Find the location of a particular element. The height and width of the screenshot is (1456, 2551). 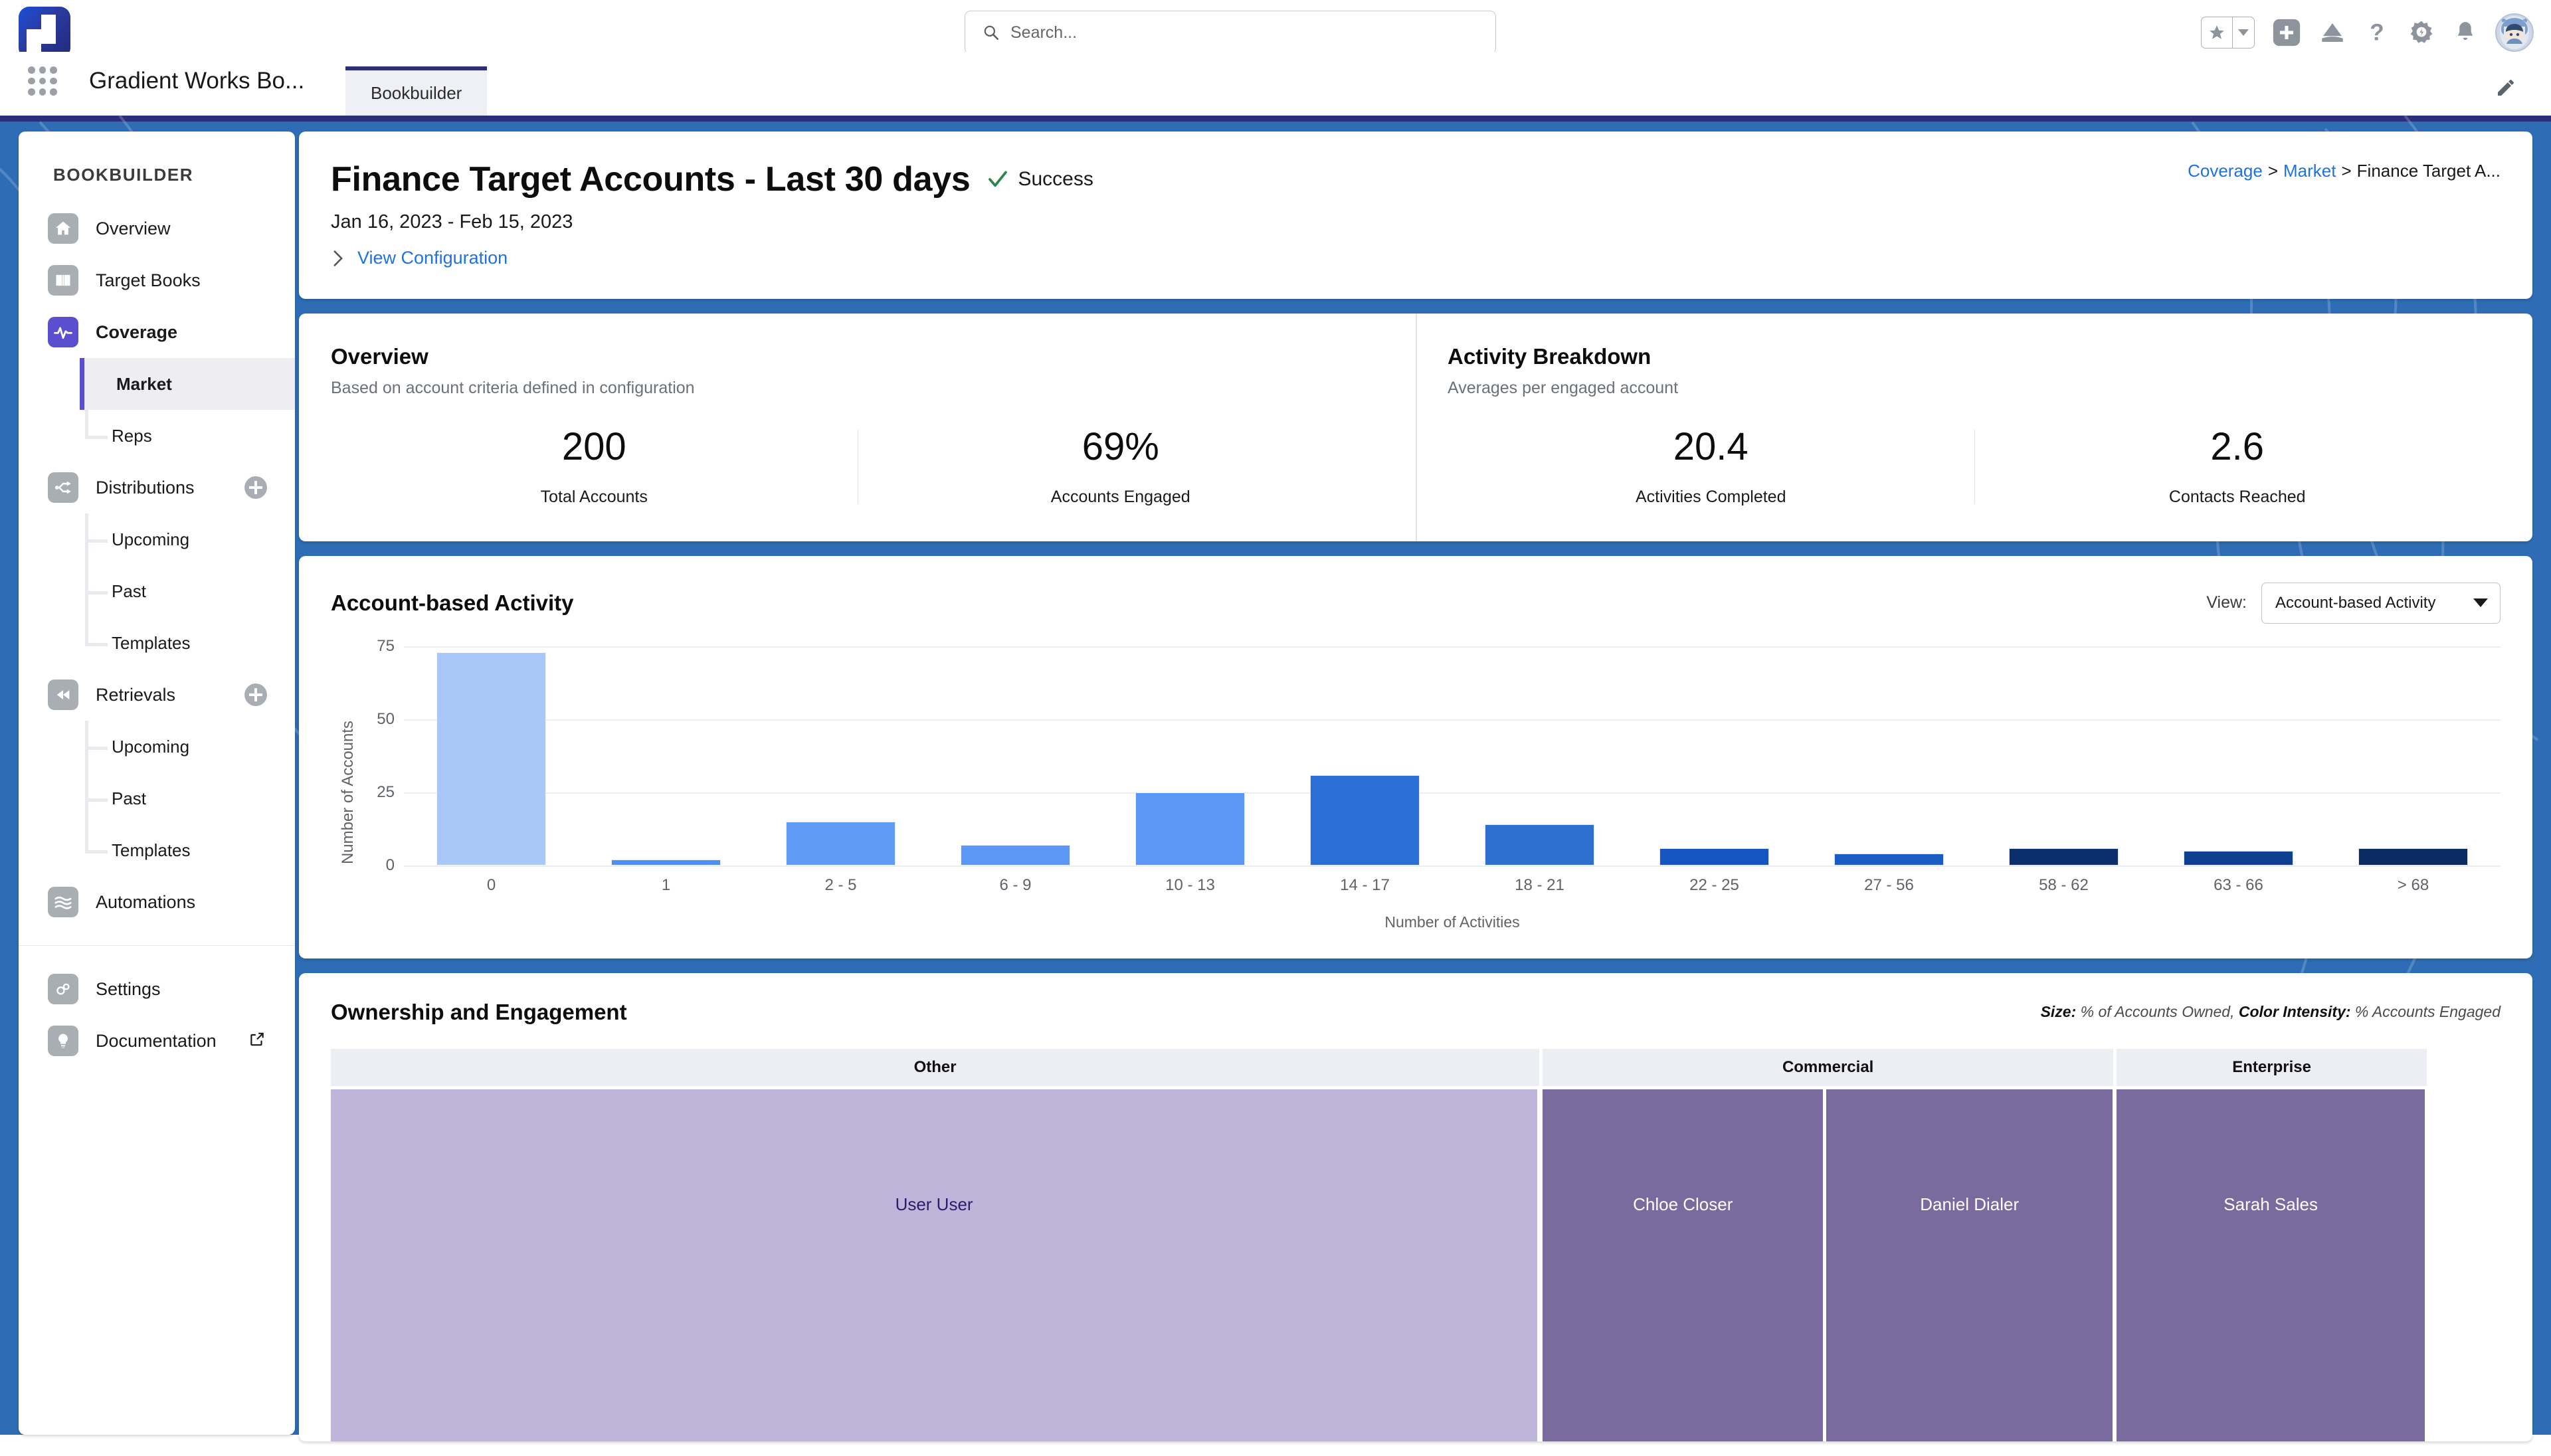

date-range-label: Jan 16, 2023 - Feb 15, 2023 is located at coordinates (452, 221).